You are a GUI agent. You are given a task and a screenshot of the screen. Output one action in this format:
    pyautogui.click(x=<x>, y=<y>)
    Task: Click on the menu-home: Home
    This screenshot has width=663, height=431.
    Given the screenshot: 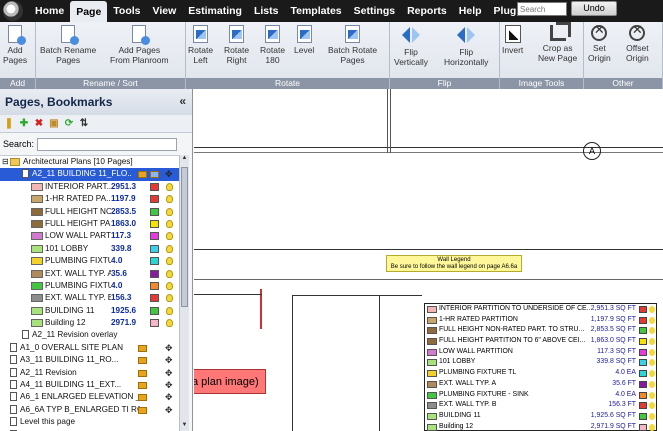 What is the action you would take?
    pyautogui.click(x=49, y=11)
    